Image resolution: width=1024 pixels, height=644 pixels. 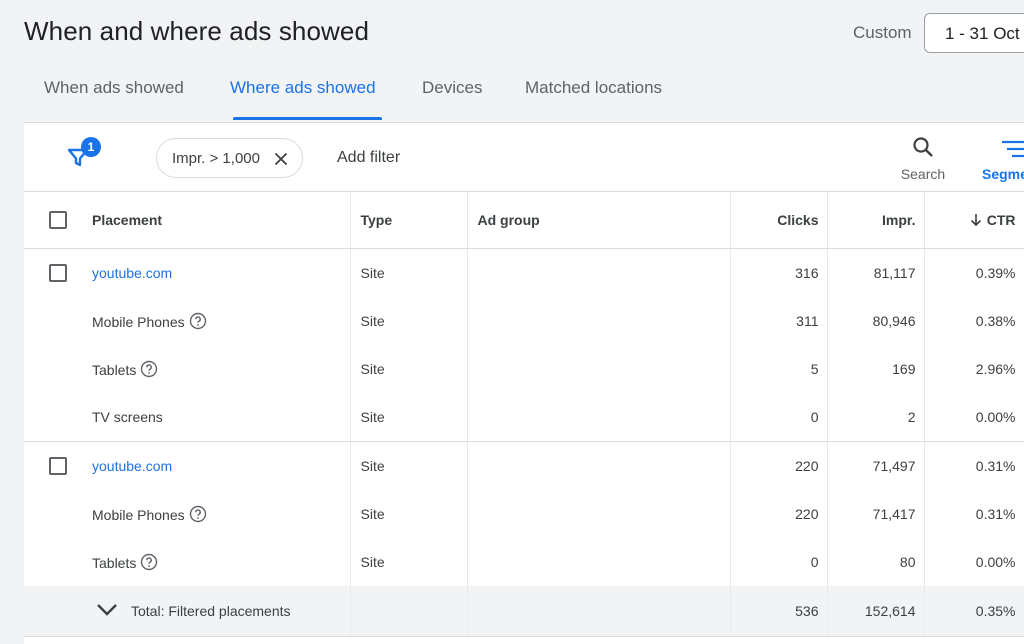 I want to click on impr-cell: 81,117, so click(x=876, y=272).